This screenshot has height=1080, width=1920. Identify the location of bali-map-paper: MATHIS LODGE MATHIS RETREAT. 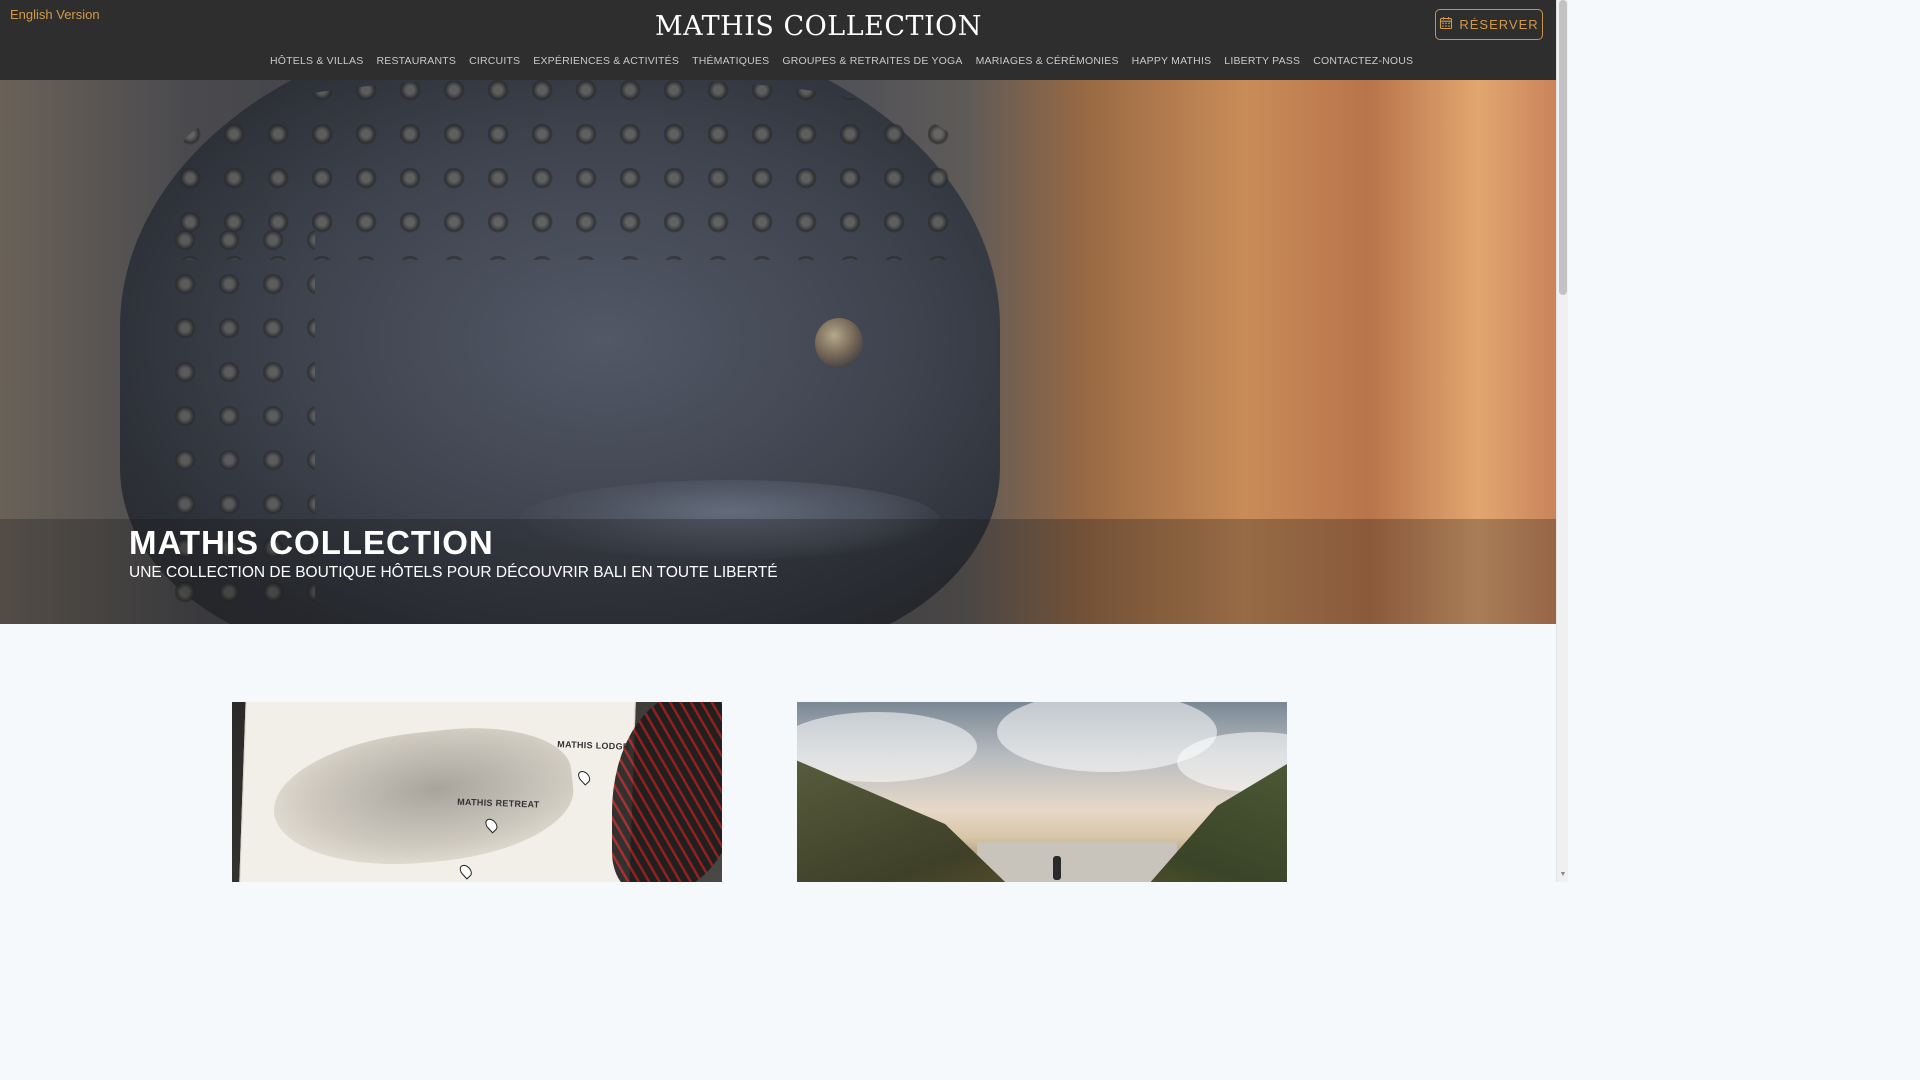
(437, 792).